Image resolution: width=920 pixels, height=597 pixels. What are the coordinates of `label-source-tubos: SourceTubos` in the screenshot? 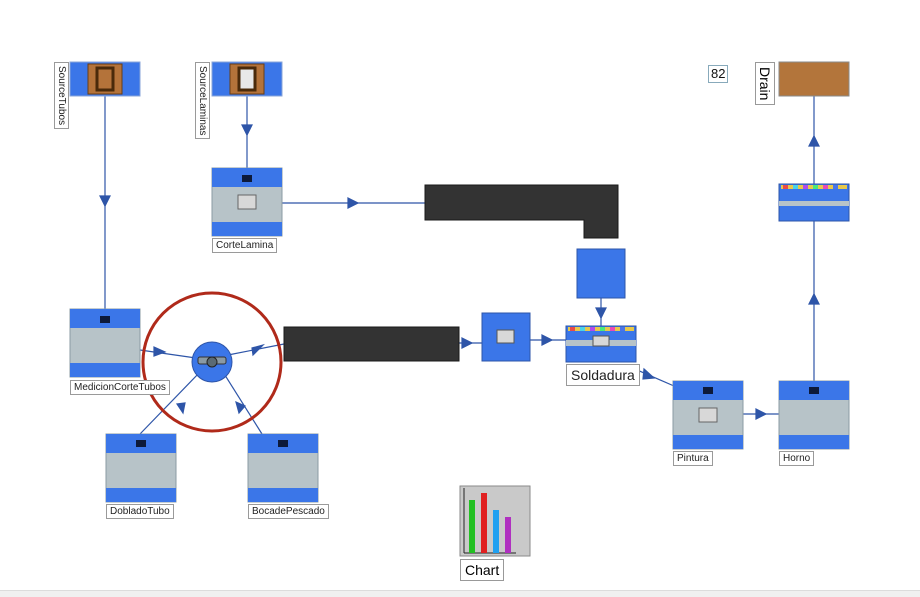 It's located at (61, 96).